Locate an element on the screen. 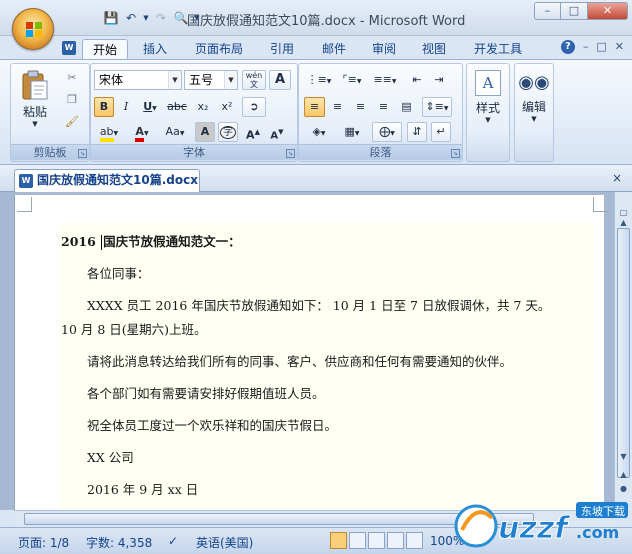 This screenshot has height=554, width=632. doc-paragraph: 各位同事： is located at coordinates (118, 272).